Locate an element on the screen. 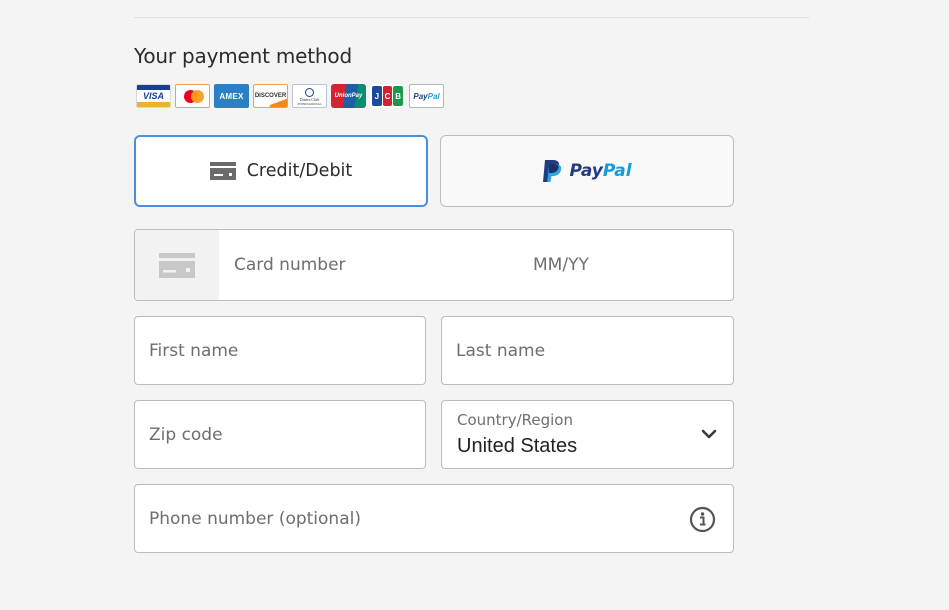  country-region-label: Country/Region is located at coordinates (515, 420).